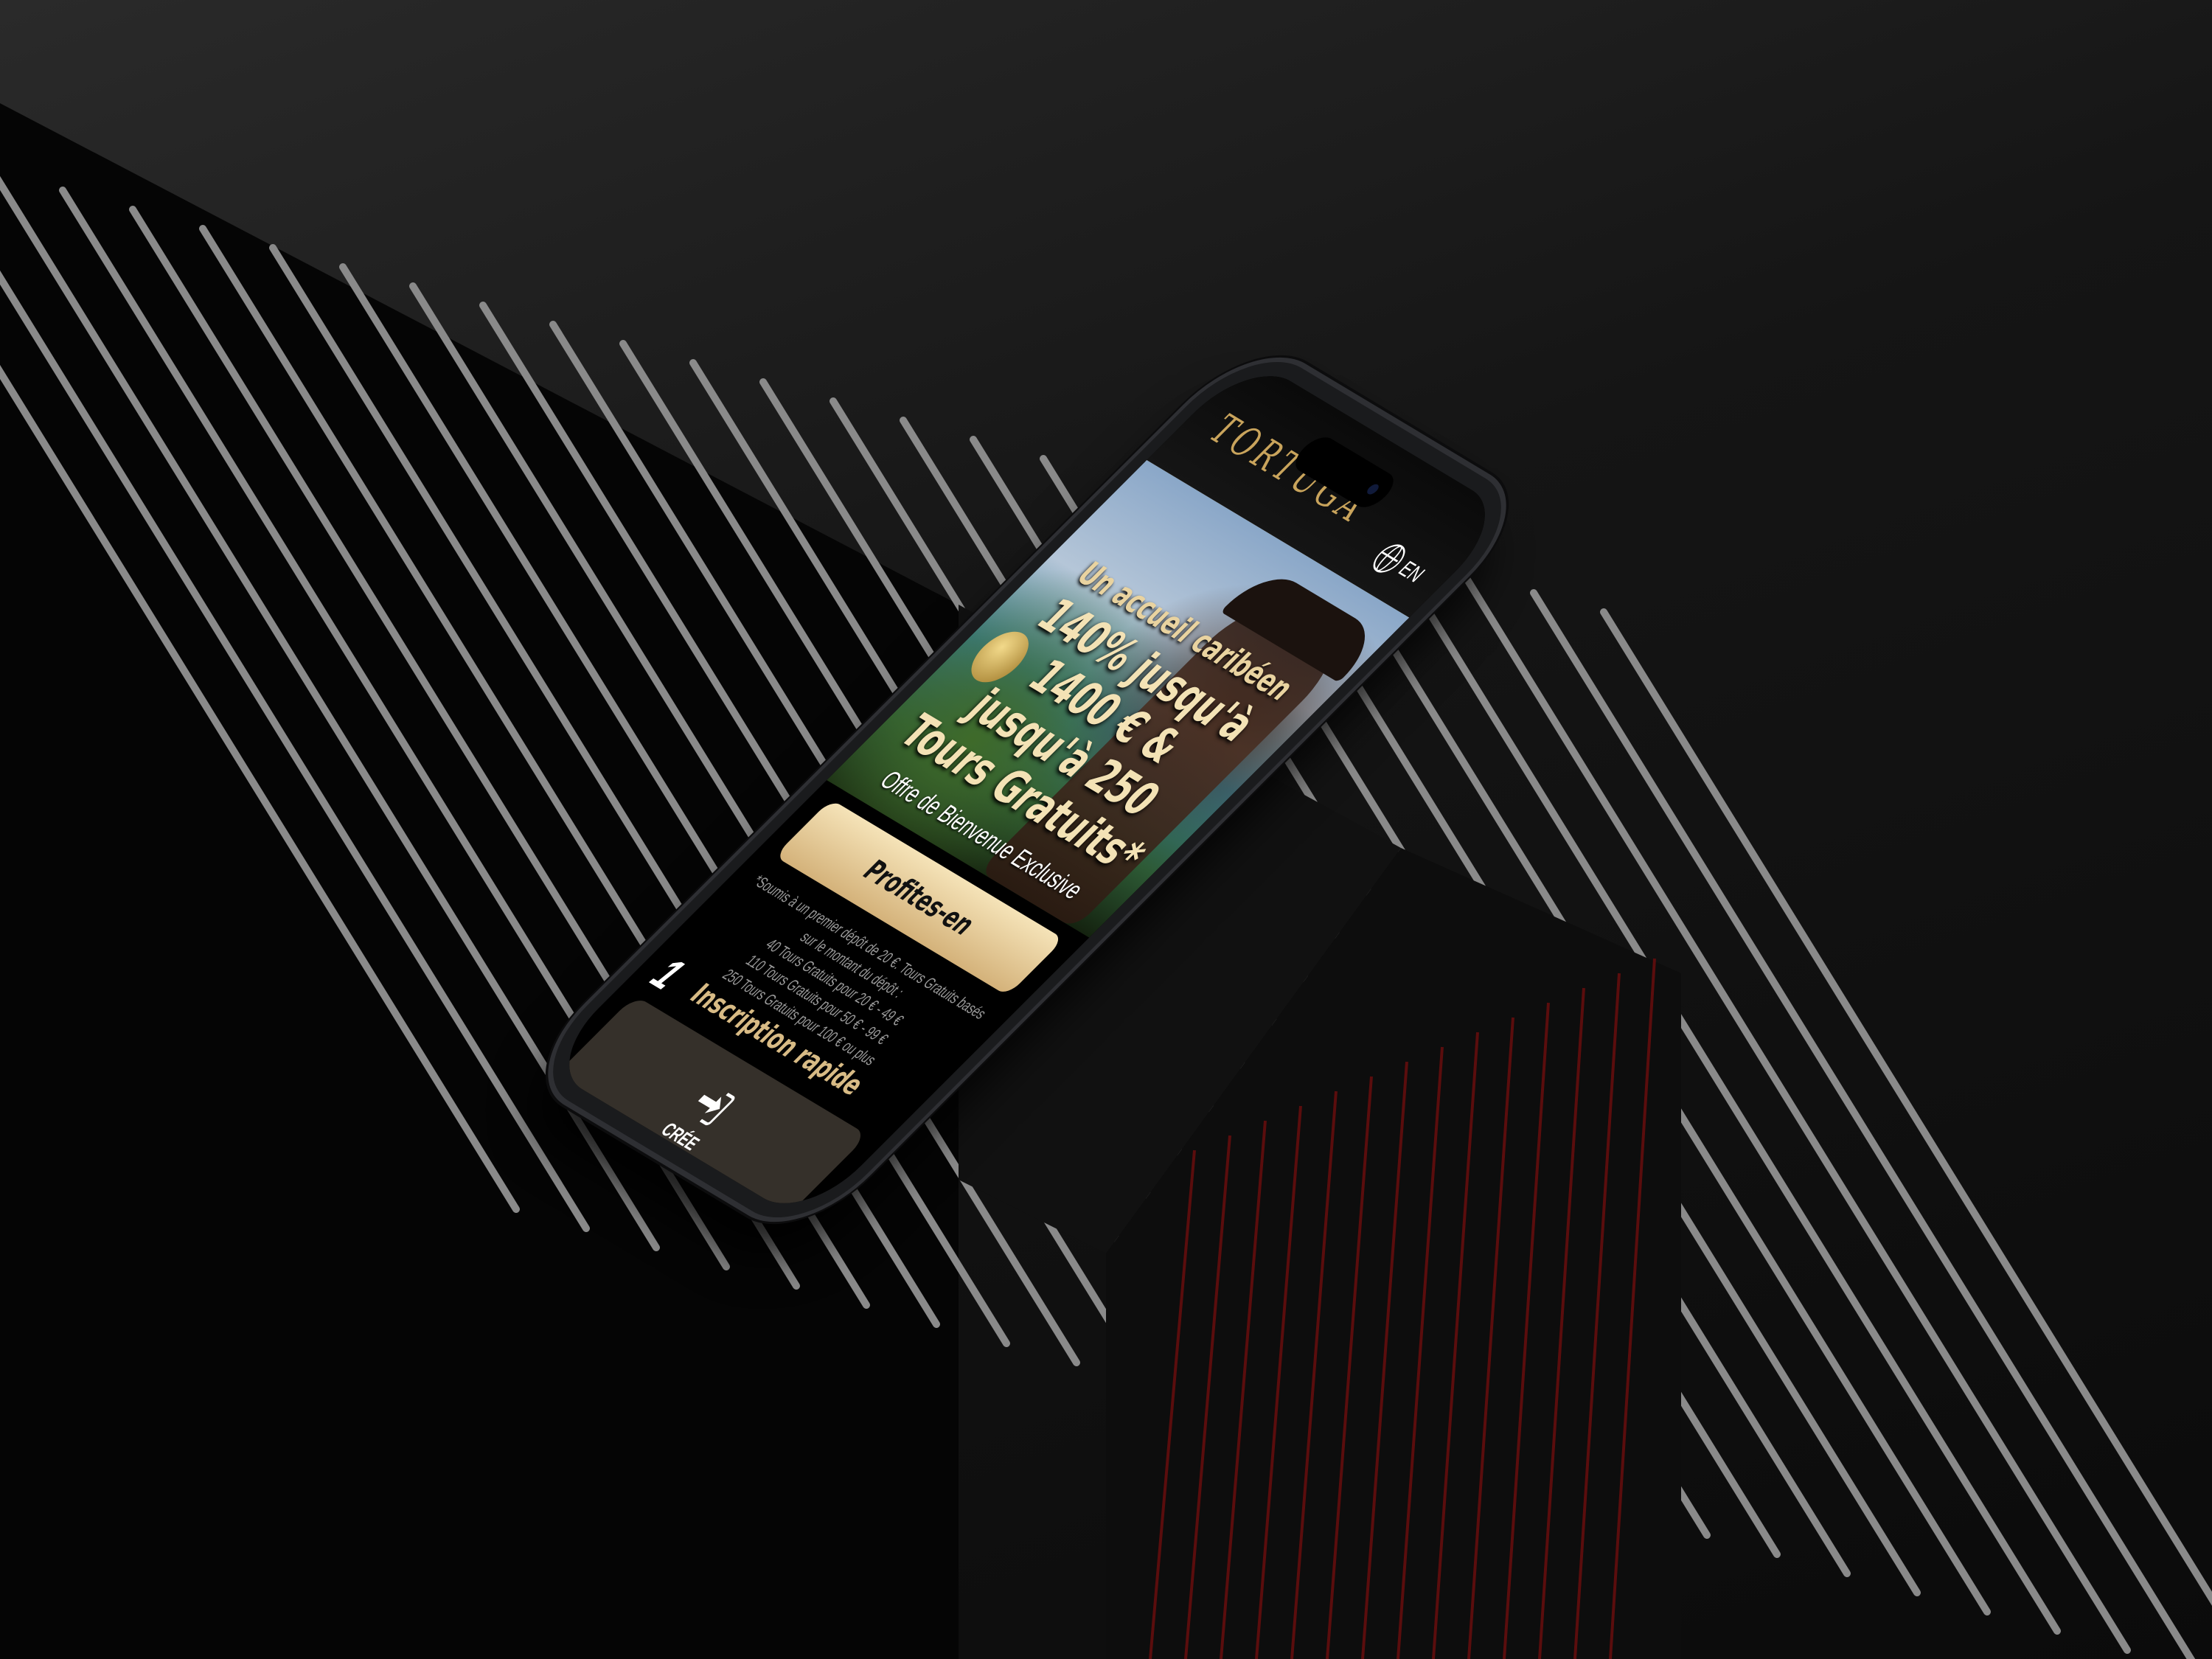 This screenshot has height=1659, width=2212. I want to click on sign-in-icon, so click(712, 1106).